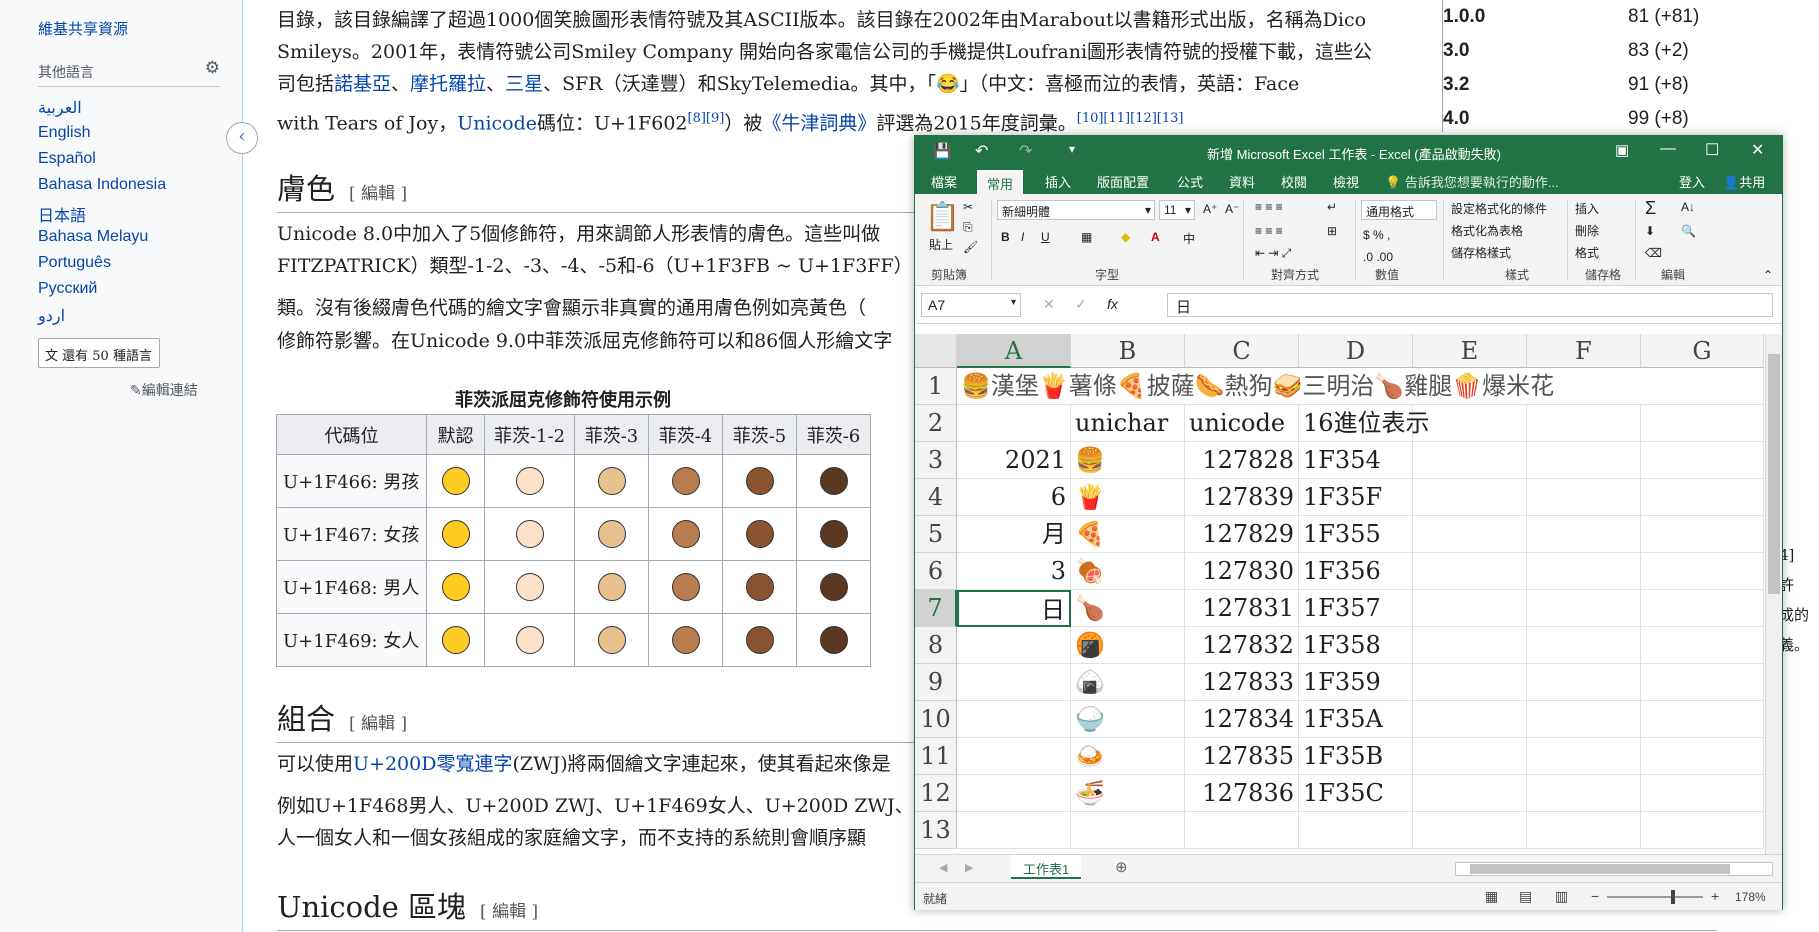 The image size is (1819, 932). I want to click on lang-item-pt: Português, so click(74, 263).